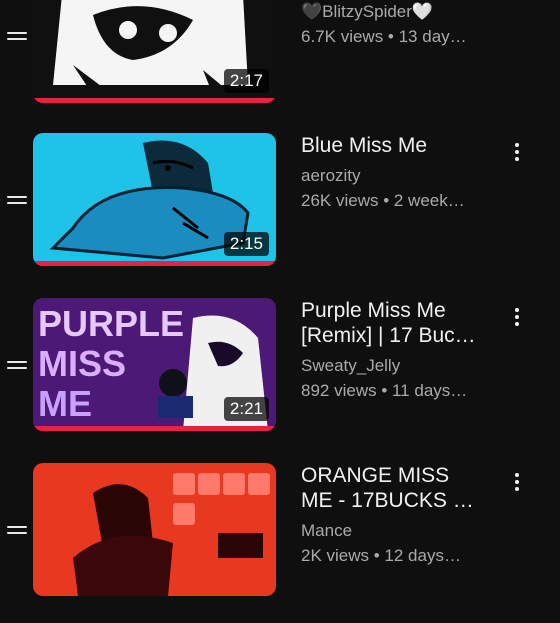 This screenshot has width=560, height=623. Describe the element at coordinates (154, 51) in the screenshot. I see `video-thumbnail: 2:17` at that location.